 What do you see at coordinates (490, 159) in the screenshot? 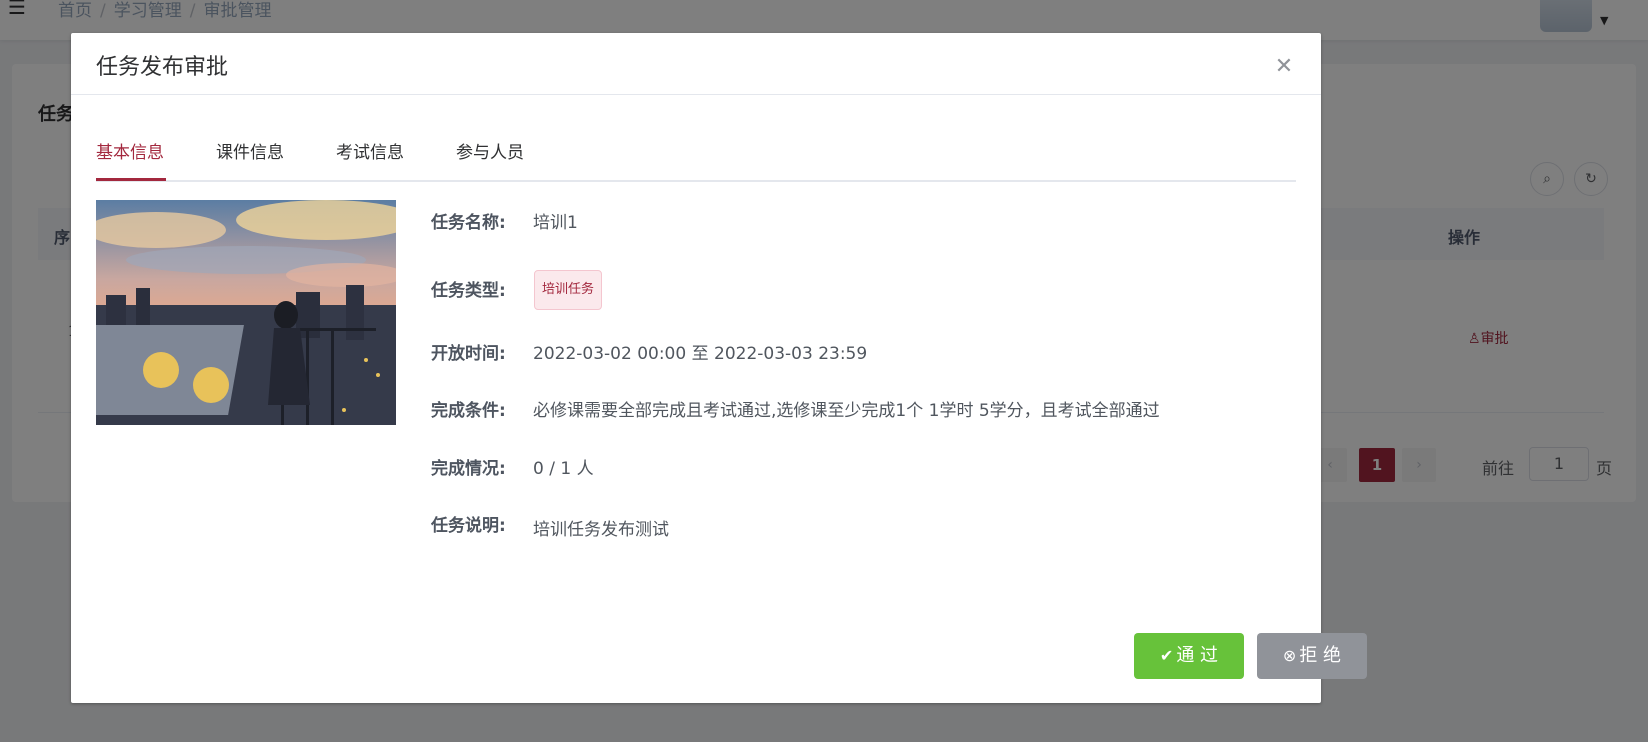
I see `tab-participants: 参与人员` at bounding box center [490, 159].